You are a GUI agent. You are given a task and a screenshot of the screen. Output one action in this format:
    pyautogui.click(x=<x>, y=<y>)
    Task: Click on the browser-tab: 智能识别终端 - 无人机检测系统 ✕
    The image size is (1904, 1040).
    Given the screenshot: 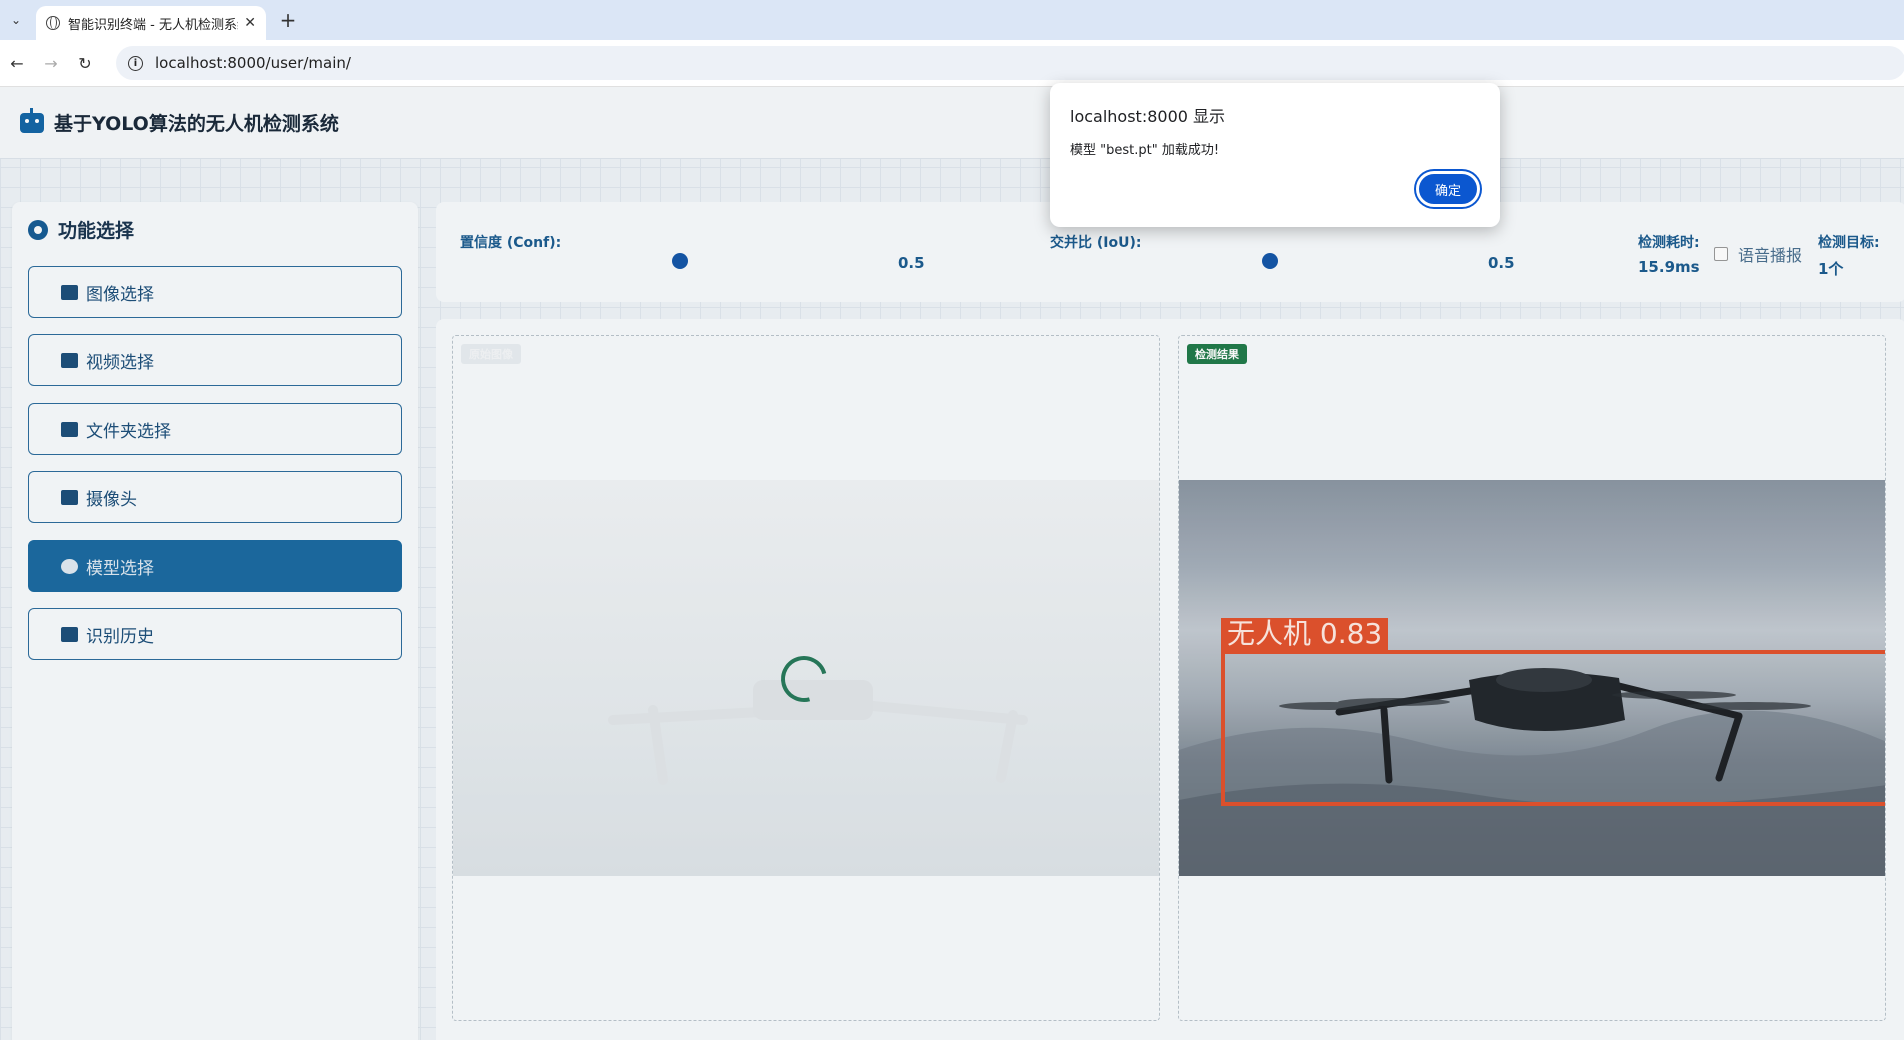 What is the action you would take?
    pyautogui.click(x=151, y=23)
    